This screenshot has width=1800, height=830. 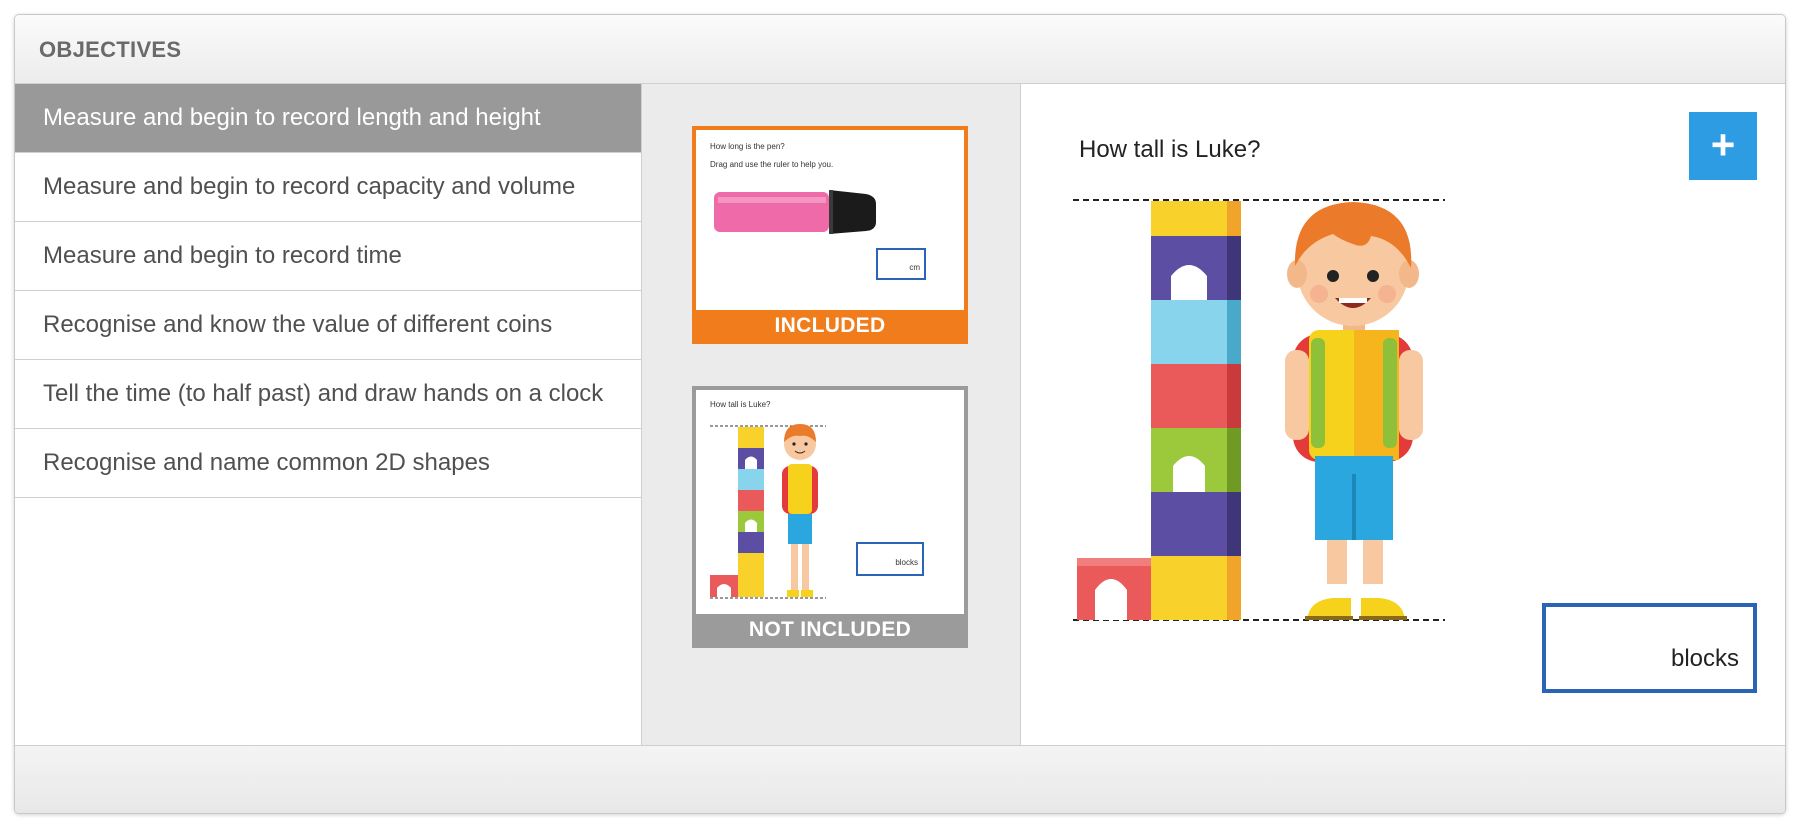 I want to click on thumbnail-luke-question: How tall is Luke? blocks, so click(x=830, y=502).